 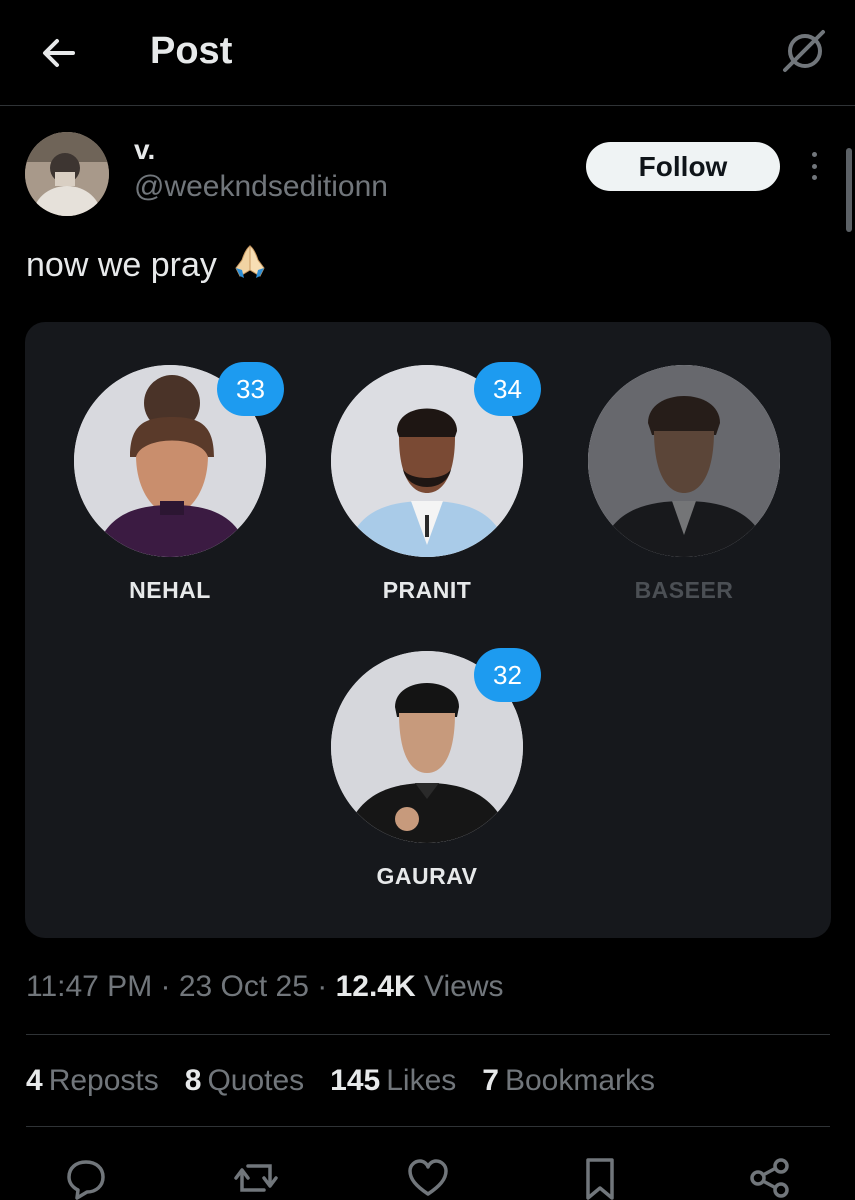 I want to click on quotes-stat: 8 Quotes, so click(x=244, y=1081).